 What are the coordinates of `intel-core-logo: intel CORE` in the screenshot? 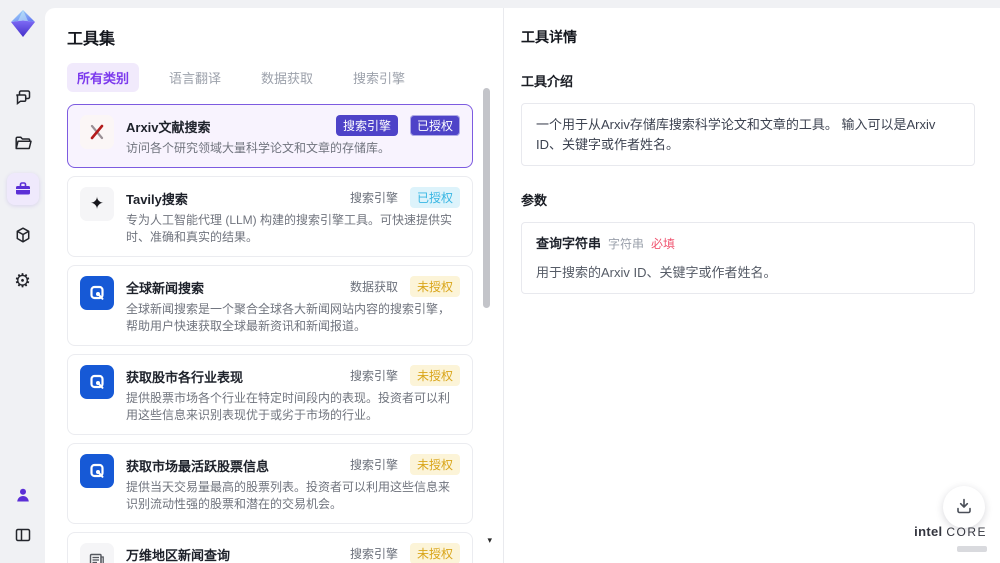 It's located at (950, 540).